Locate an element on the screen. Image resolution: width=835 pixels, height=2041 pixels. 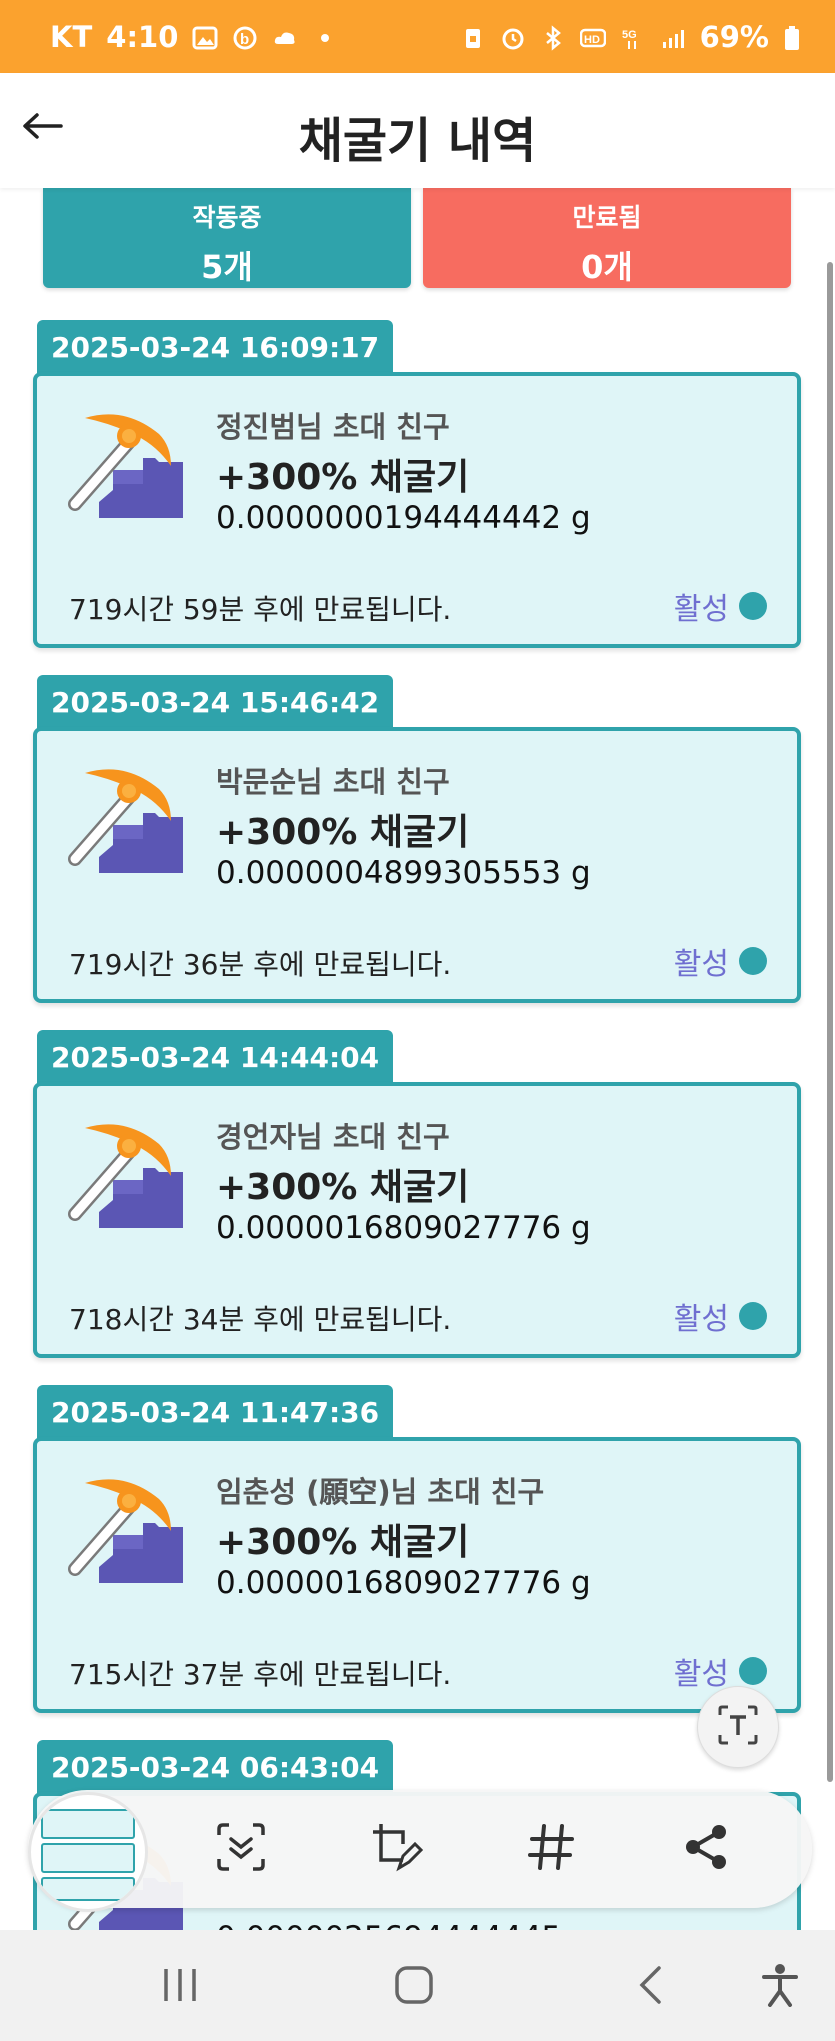
inviter-name: 박문순님 초대 친구 is located at coordinates (333, 782).